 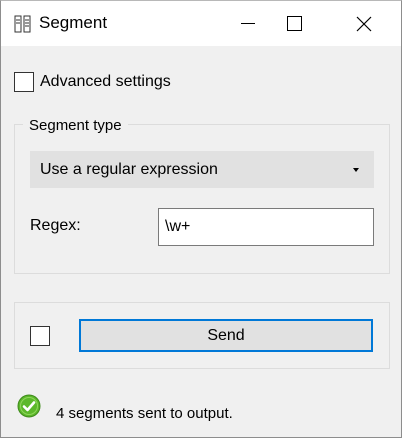 I want to click on window-title: Segment, so click(x=73, y=22).